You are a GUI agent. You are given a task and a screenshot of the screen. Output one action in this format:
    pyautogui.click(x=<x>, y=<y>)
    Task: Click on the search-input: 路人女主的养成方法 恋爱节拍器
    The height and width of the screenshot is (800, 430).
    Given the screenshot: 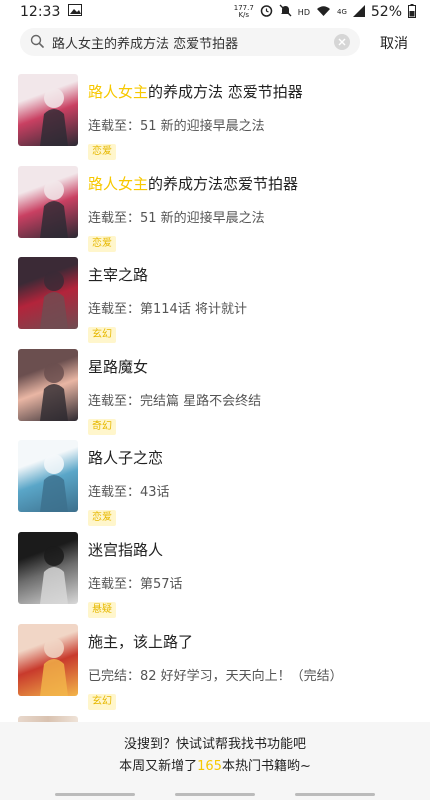 What is the action you would take?
    pyautogui.click(x=193, y=42)
    